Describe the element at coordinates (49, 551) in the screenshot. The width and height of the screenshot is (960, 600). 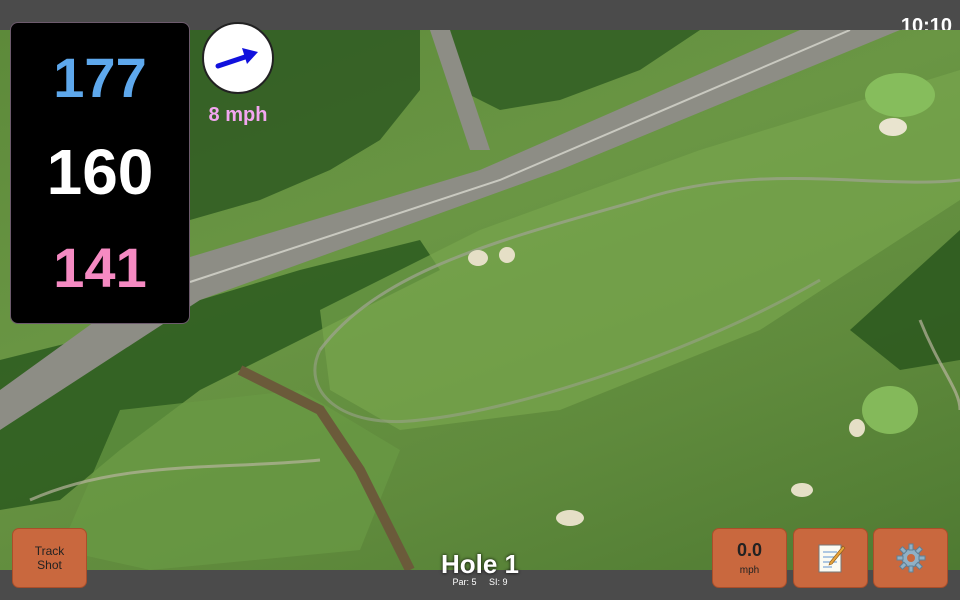
I see `track-shot-label-line1: Track` at that location.